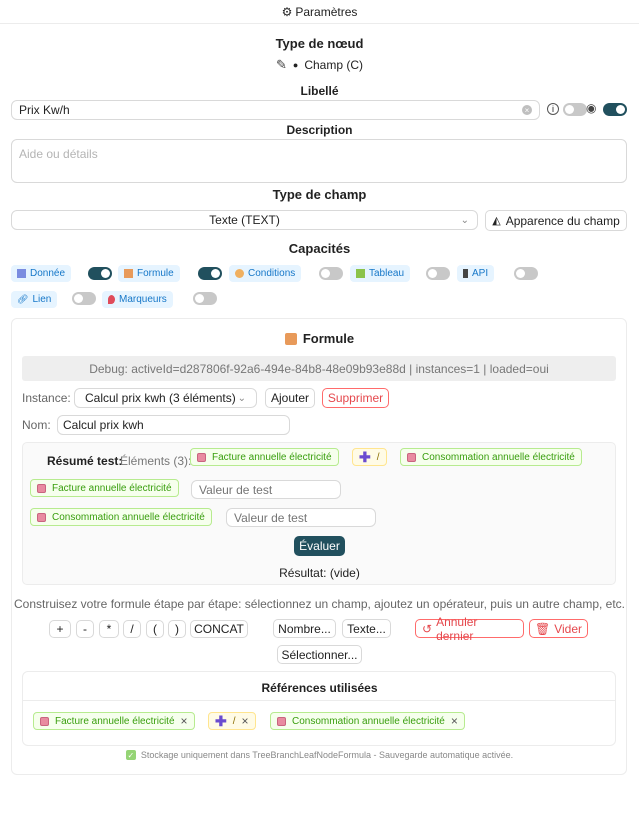  Describe the element at coordinates (265, 273) in the screenshot. I see `capability-conditions: Conditions` at that location.